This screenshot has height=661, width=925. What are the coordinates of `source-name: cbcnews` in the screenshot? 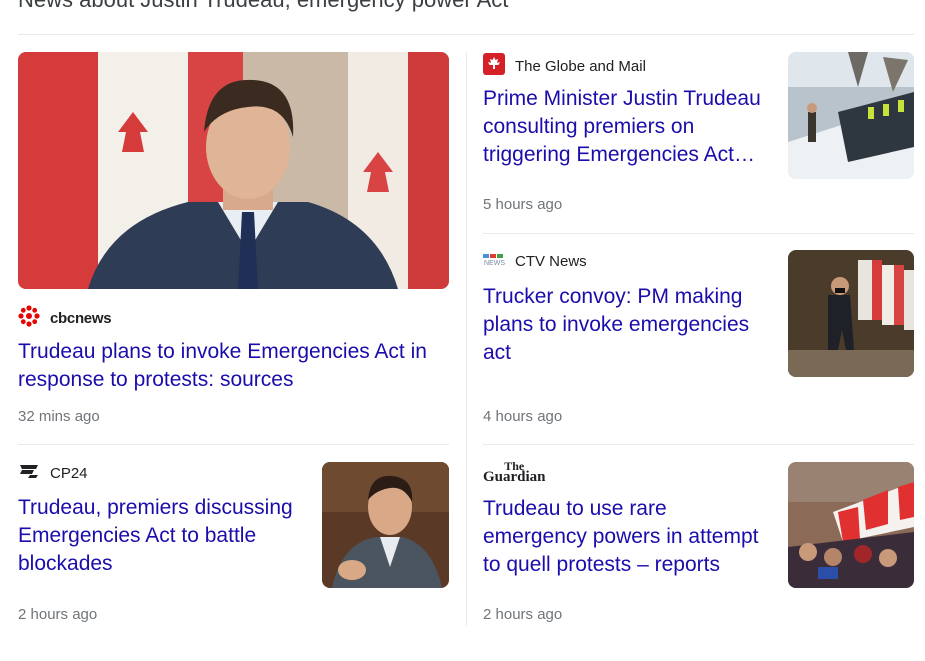 It's located at (81, 318).